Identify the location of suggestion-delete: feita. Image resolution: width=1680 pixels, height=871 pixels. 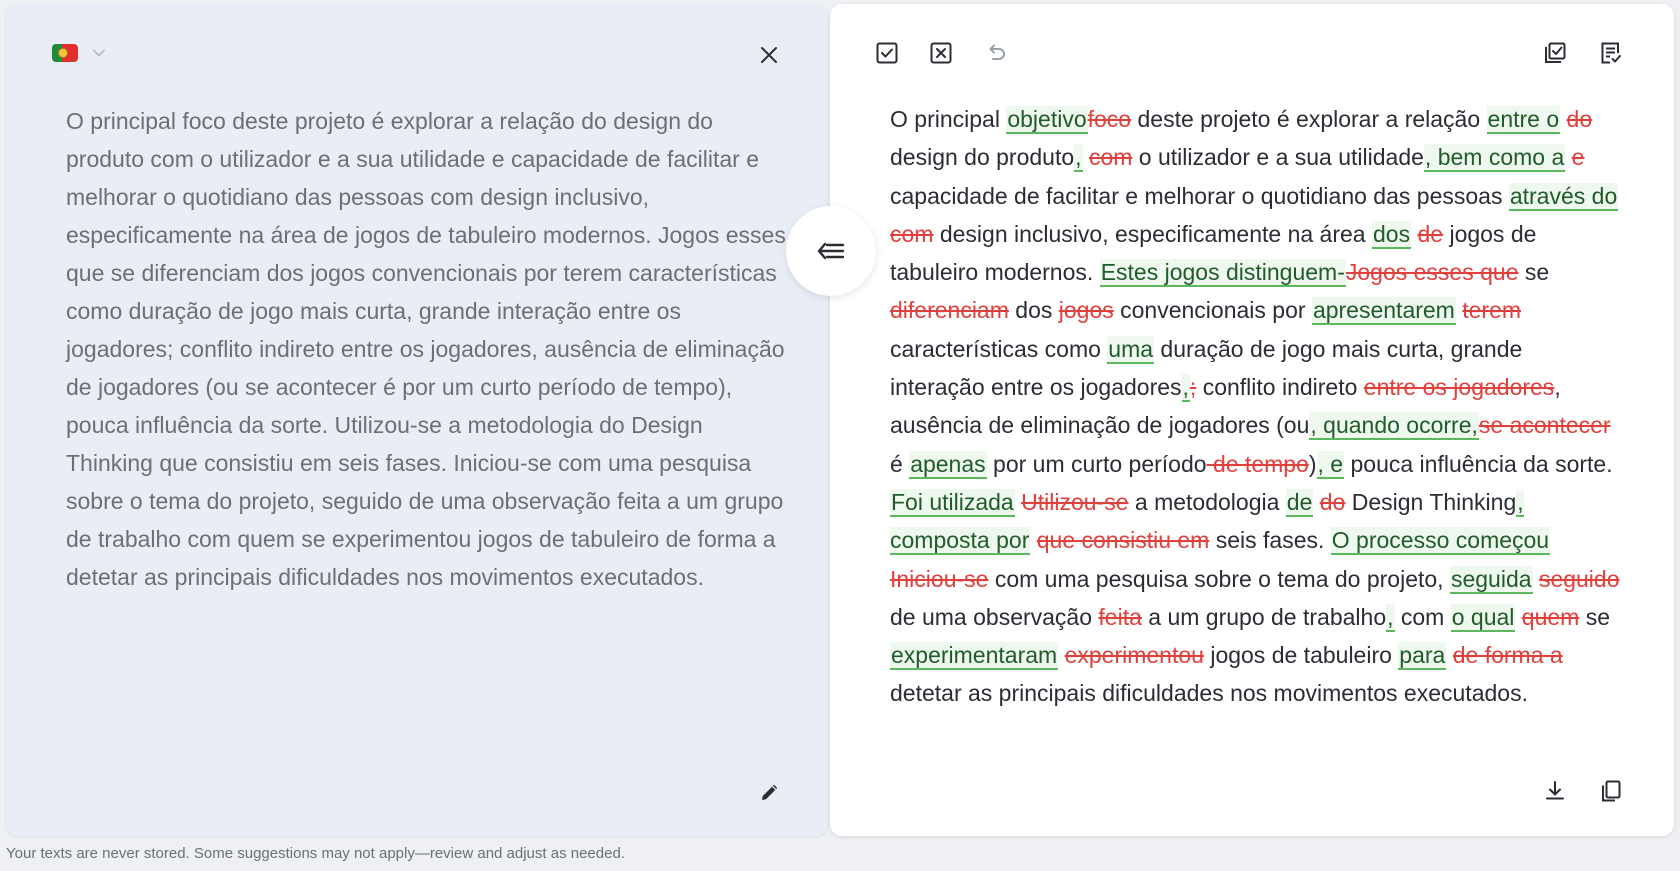
(1119, 617).